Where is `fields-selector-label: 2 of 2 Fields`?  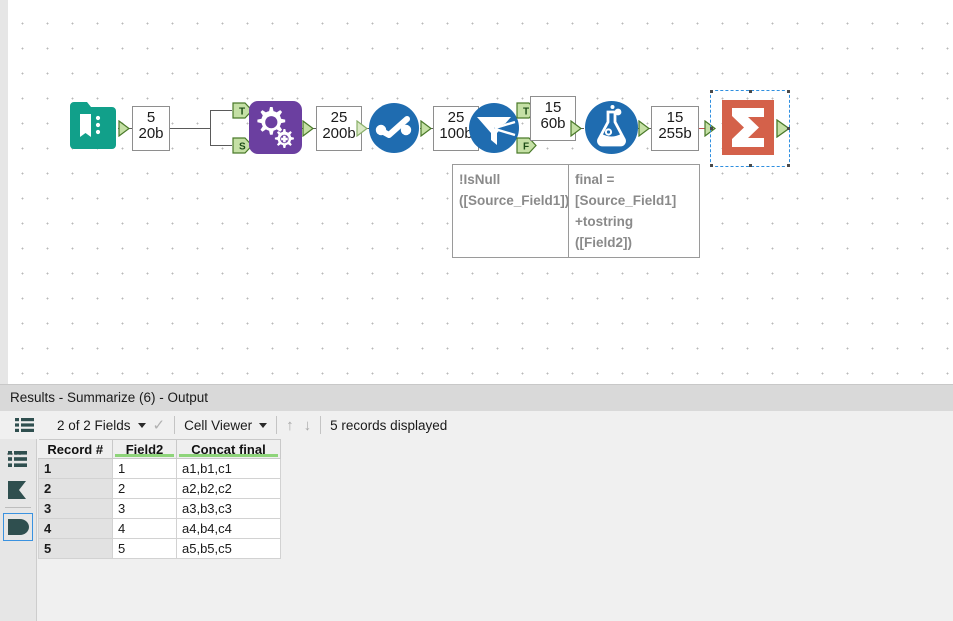
fields-selector-label: 2 of 2 Fields is located at coordinates (94, 425).